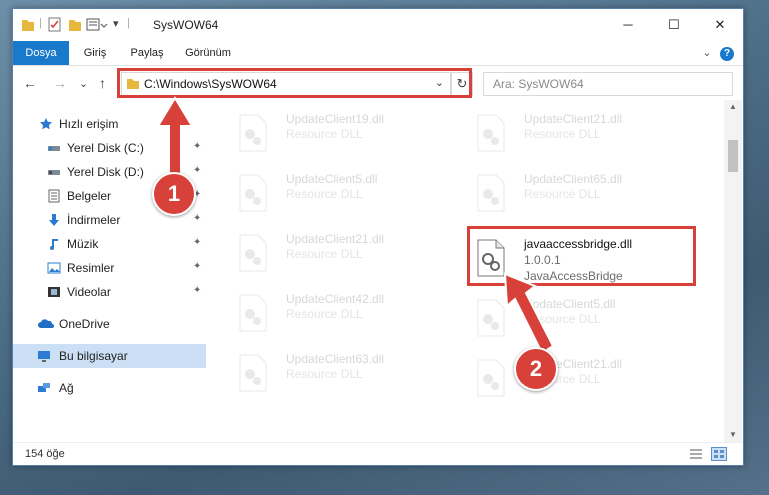 The width and height of the screenshot is (769, 495). I want to click on videos-icon, so click(54, 292).